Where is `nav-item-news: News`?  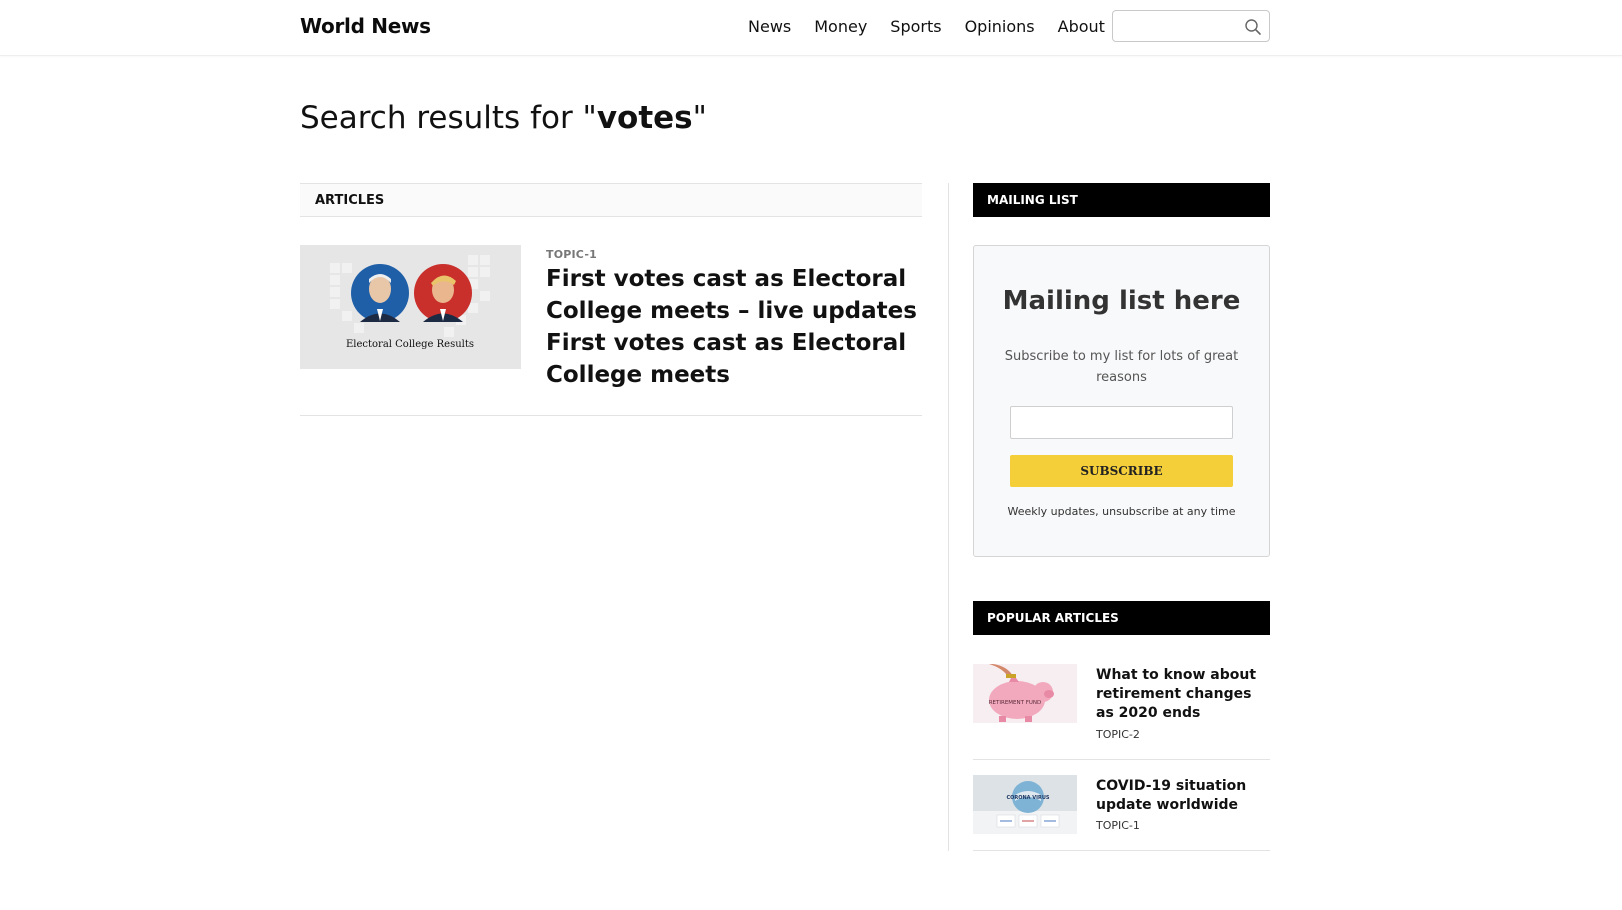
nav-item-news: News is located at coordinates (769, 26).